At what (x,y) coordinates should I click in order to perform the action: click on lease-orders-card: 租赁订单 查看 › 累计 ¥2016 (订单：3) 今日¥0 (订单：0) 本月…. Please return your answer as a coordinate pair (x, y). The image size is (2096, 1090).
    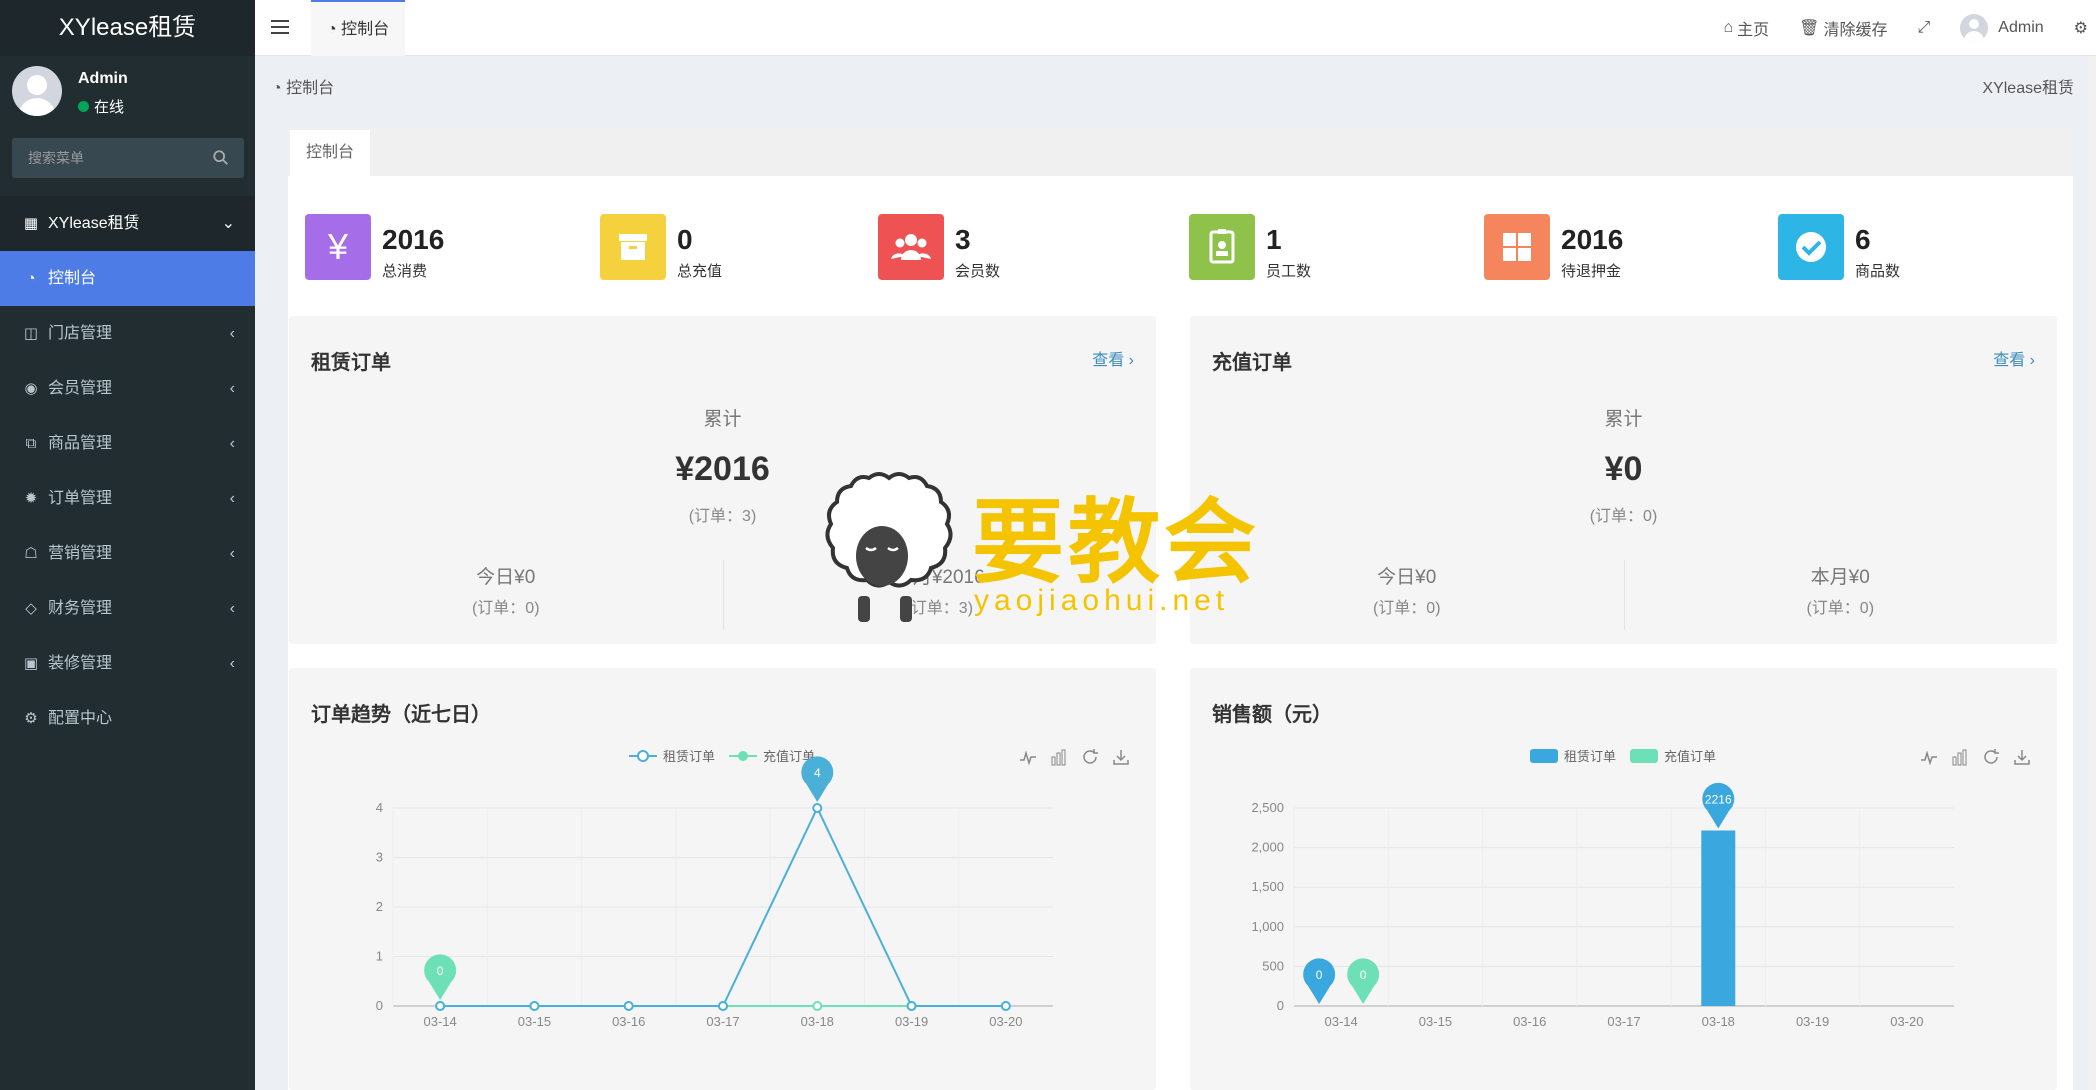
    Looking at the image, I should click on (722, 480).